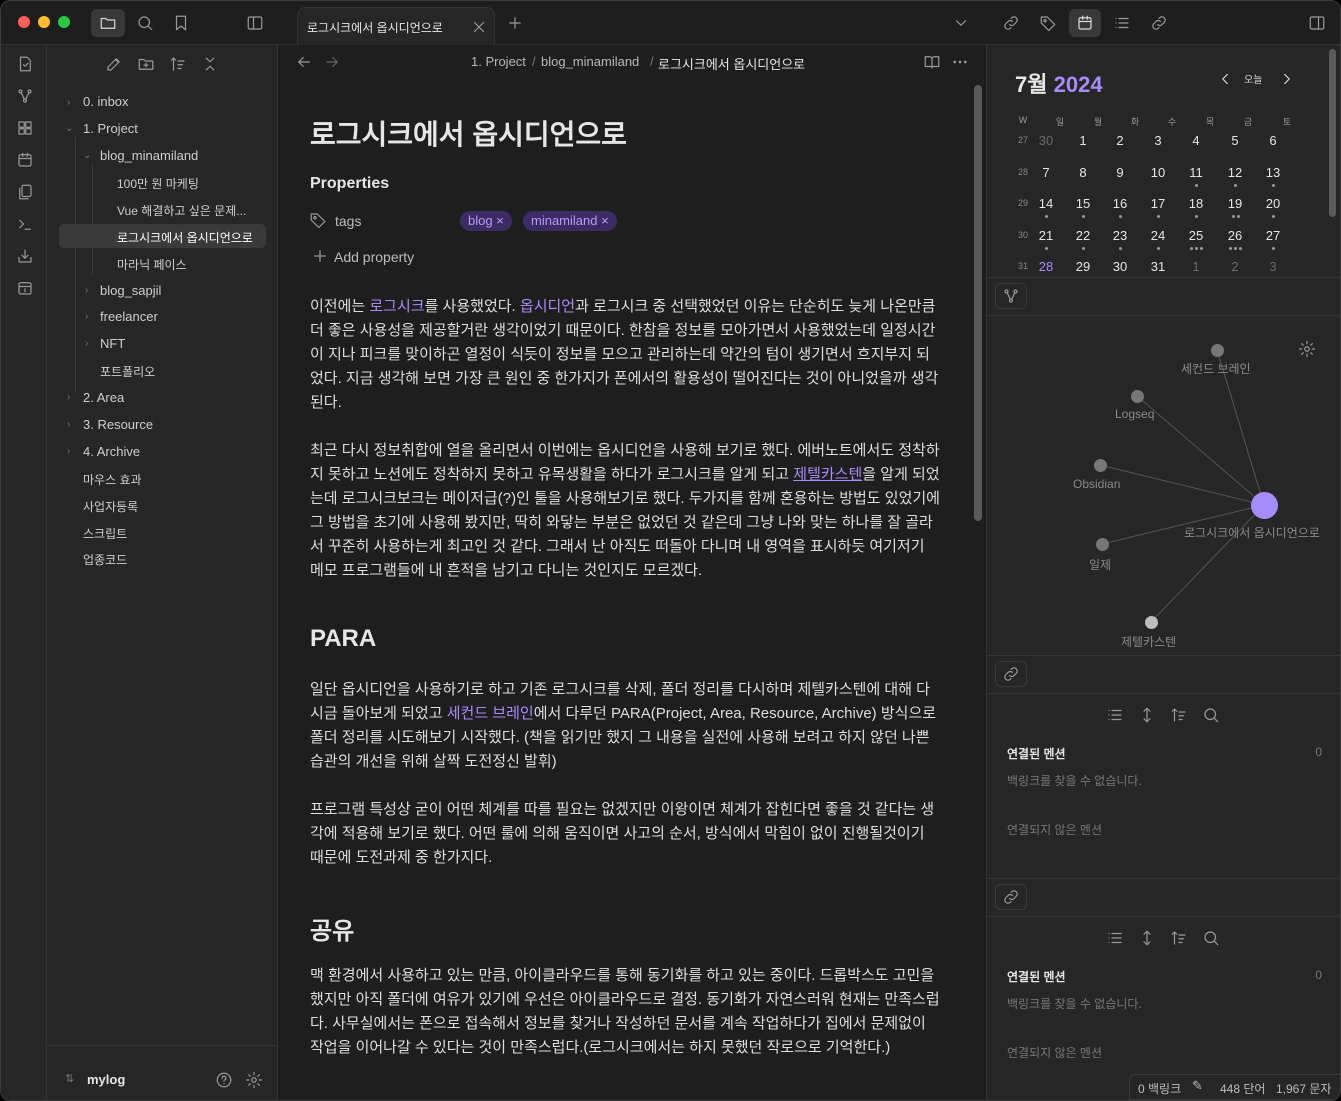 The width and height of the screenshot is (1341, 1101). What do you see at coordinates (1273, 140) in the screenshot?
I see `calendar-day: 6` at bounding box center [1273, 140].